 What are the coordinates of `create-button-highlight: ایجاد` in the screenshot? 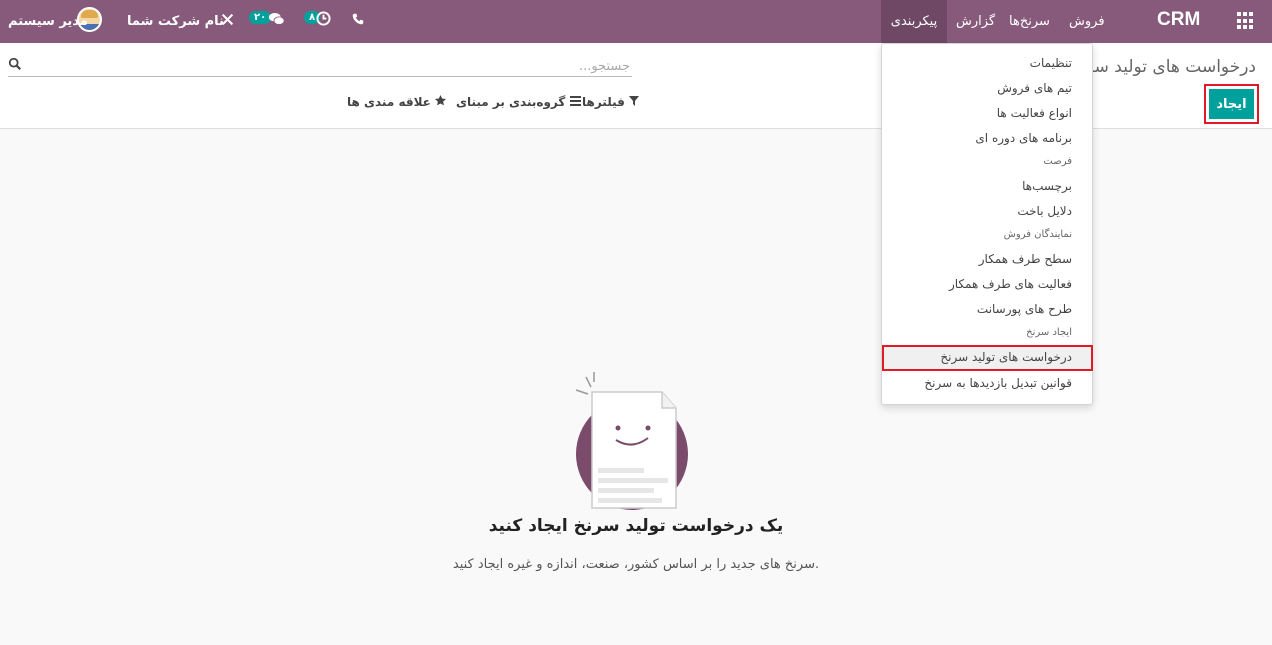 It's located at (1231, 104).